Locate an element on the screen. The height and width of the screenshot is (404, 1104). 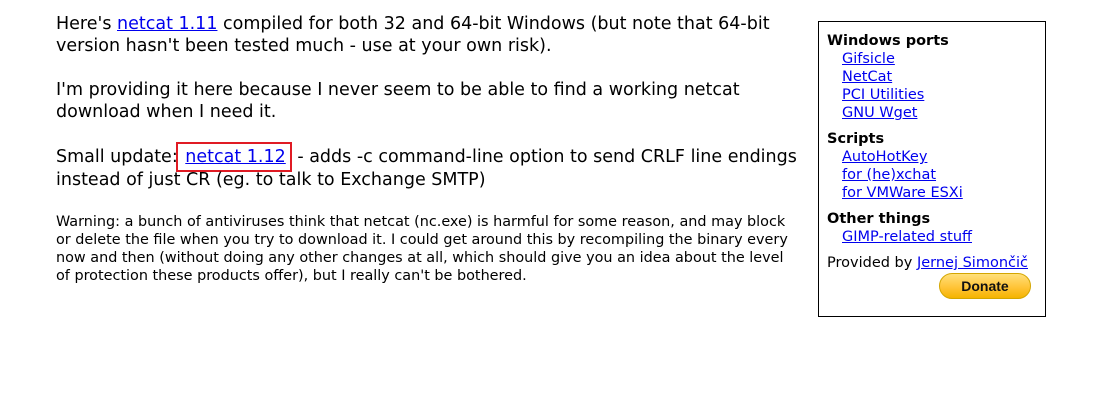
sidebar-link-pci-utilities: PCI Utilities is located at coordinates (883, 95).